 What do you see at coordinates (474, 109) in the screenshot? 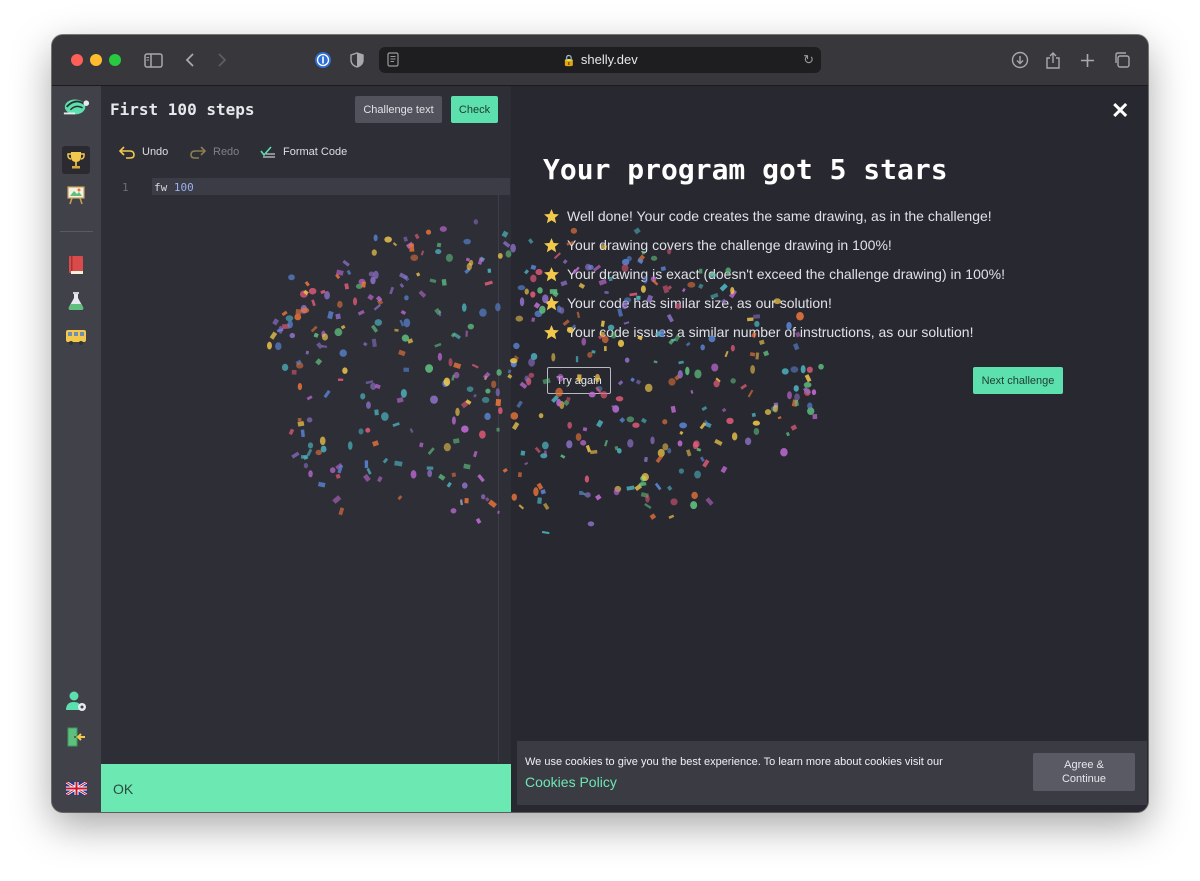
I see `check-button: Check` at bounding box center [474, 109].